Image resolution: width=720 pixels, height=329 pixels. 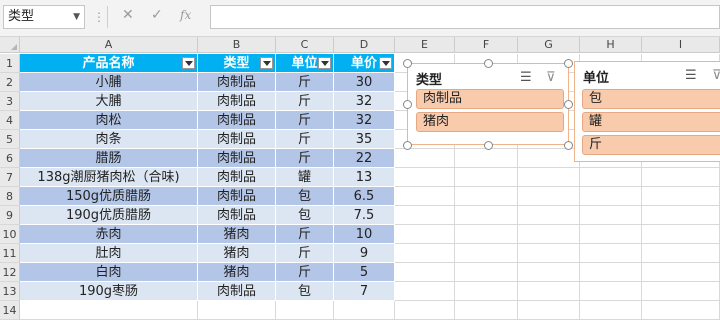 What do you see at coordinates (364, 215) in the screenshot?
I see `table-cell: 7.5` at bounding box center [364, 215].